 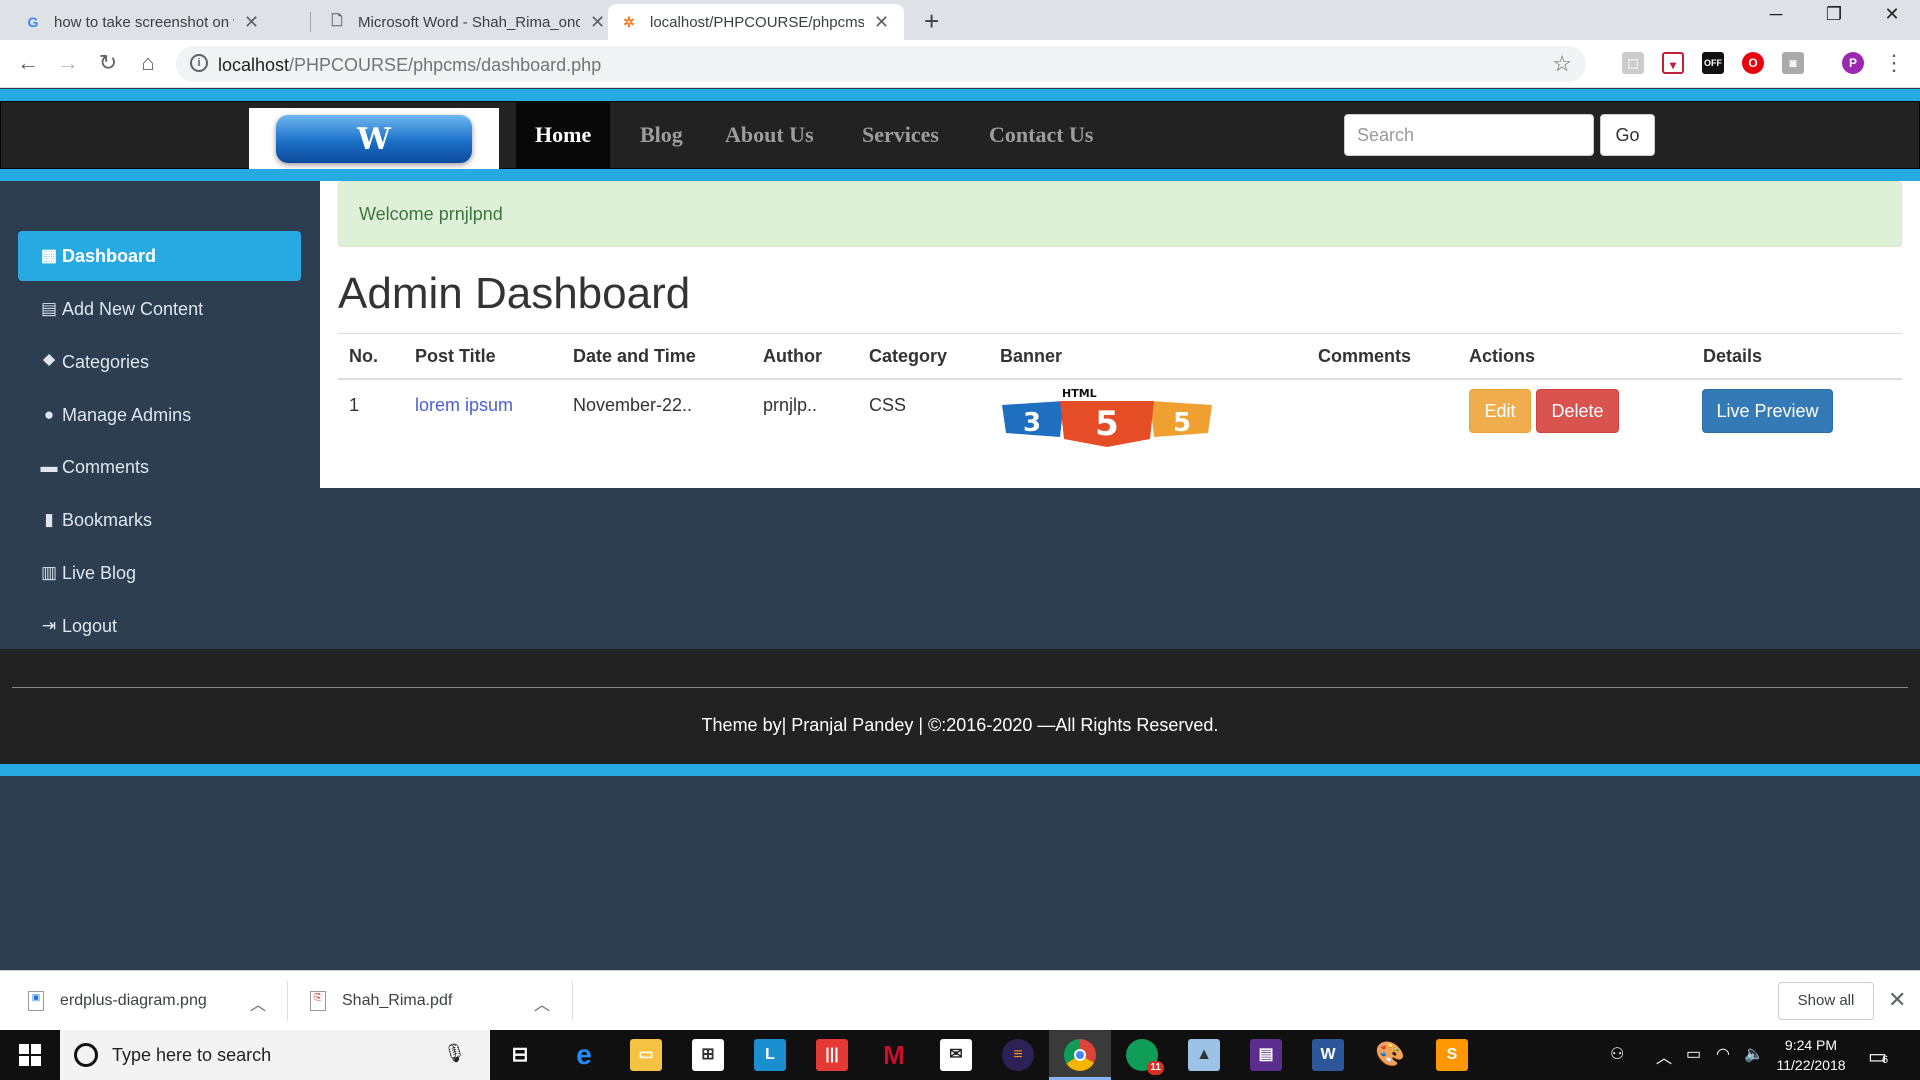 I want to click on battery-icon: ▭, so click(x=1693, y=1054).